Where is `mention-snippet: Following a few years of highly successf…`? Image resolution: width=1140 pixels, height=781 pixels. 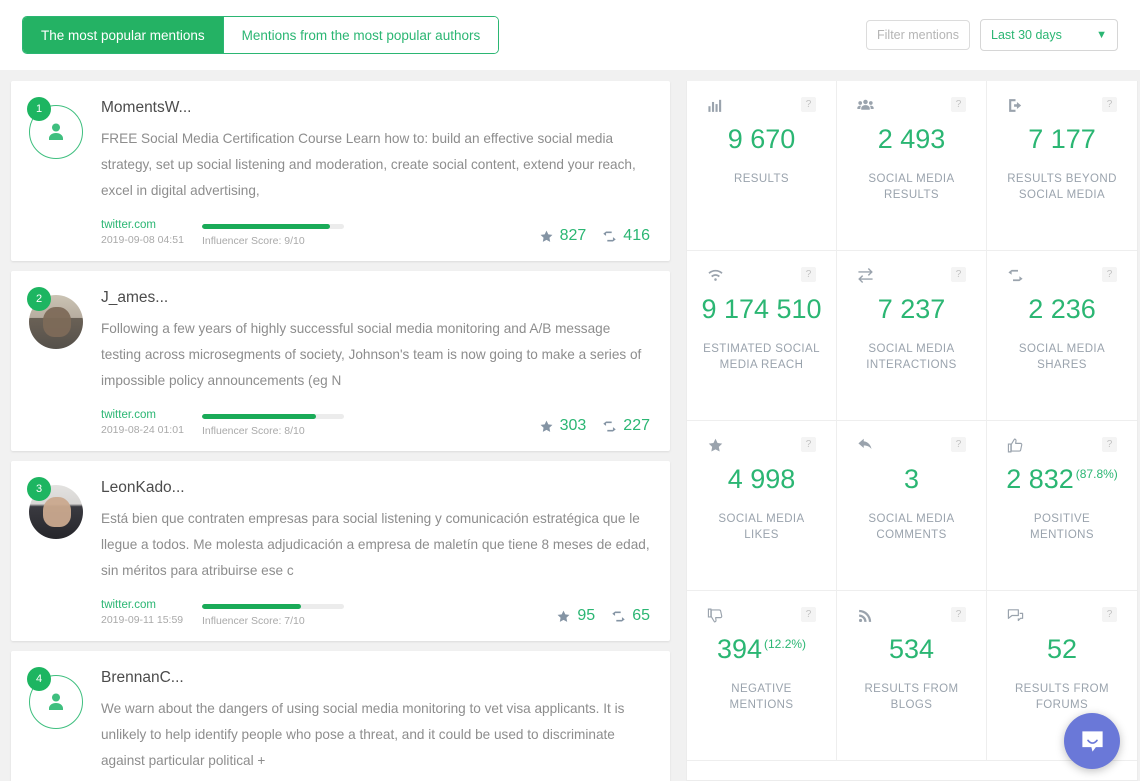 mention-snippet: Following a few years of highly successf… is located at coordinates (371, 354).